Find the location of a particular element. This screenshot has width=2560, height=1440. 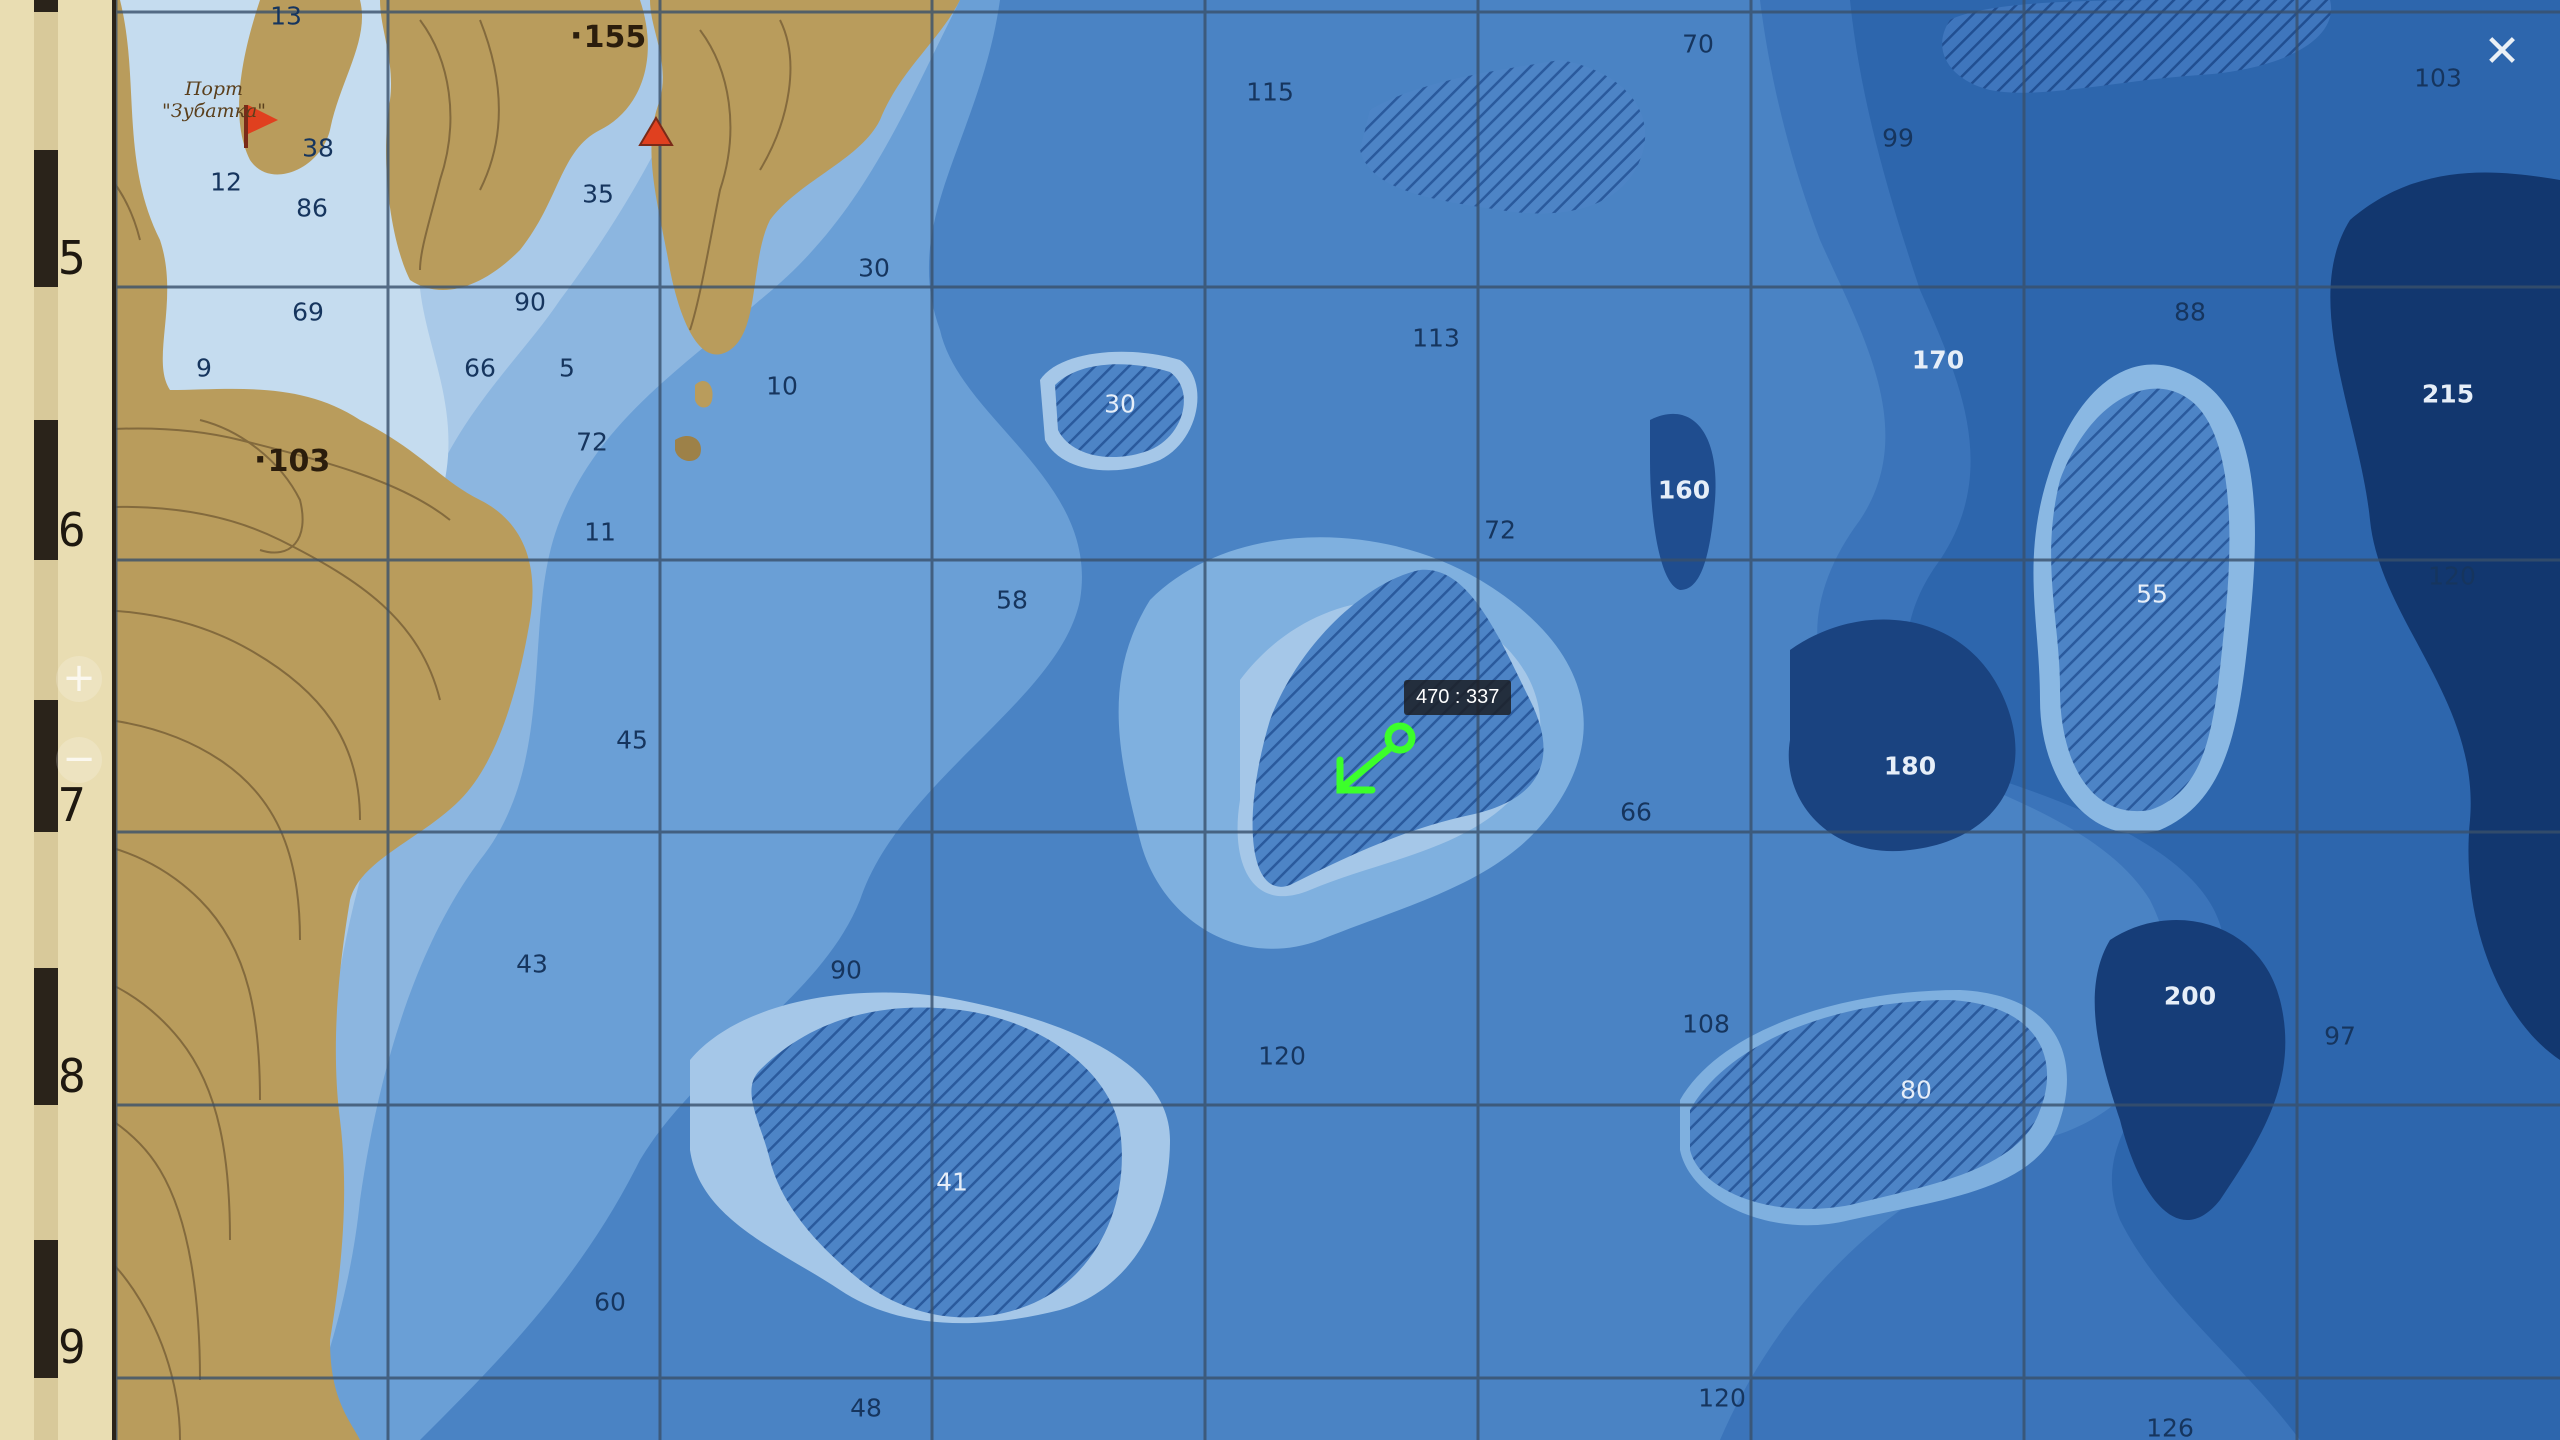

depth-label: 45 is located at coordinates (632, 740).